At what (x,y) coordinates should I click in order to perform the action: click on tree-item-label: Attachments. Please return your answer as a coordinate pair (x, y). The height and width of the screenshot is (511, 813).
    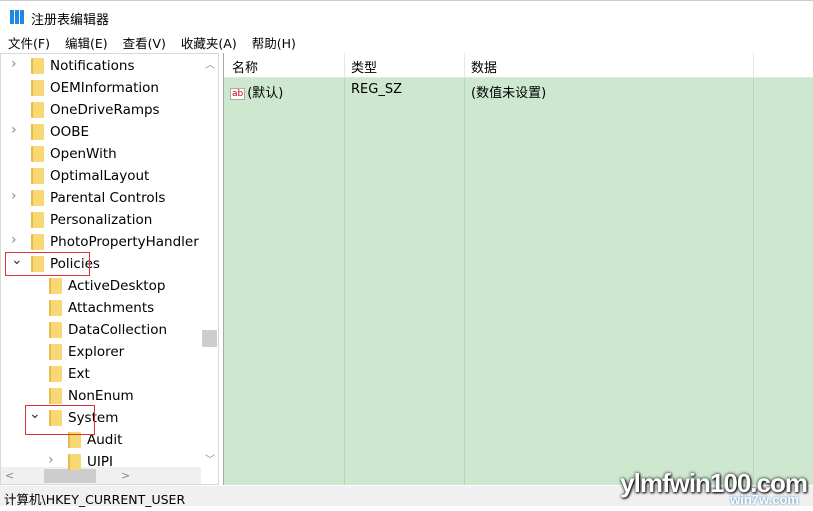
    Looking at the image, I should click on (111, 308).